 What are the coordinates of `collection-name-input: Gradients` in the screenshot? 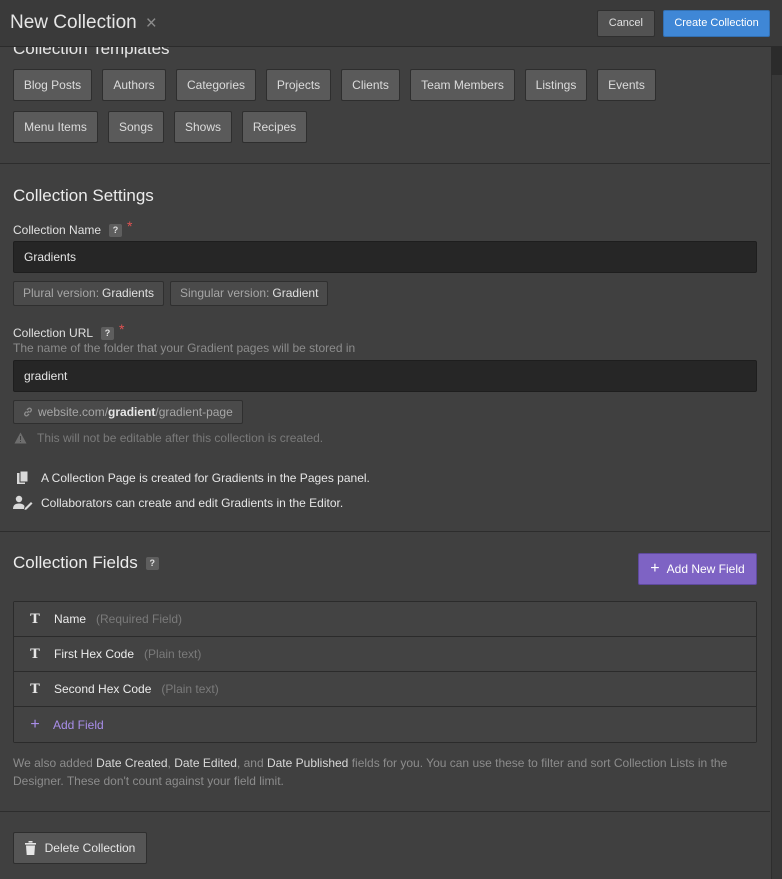 It's located at (385, 257).